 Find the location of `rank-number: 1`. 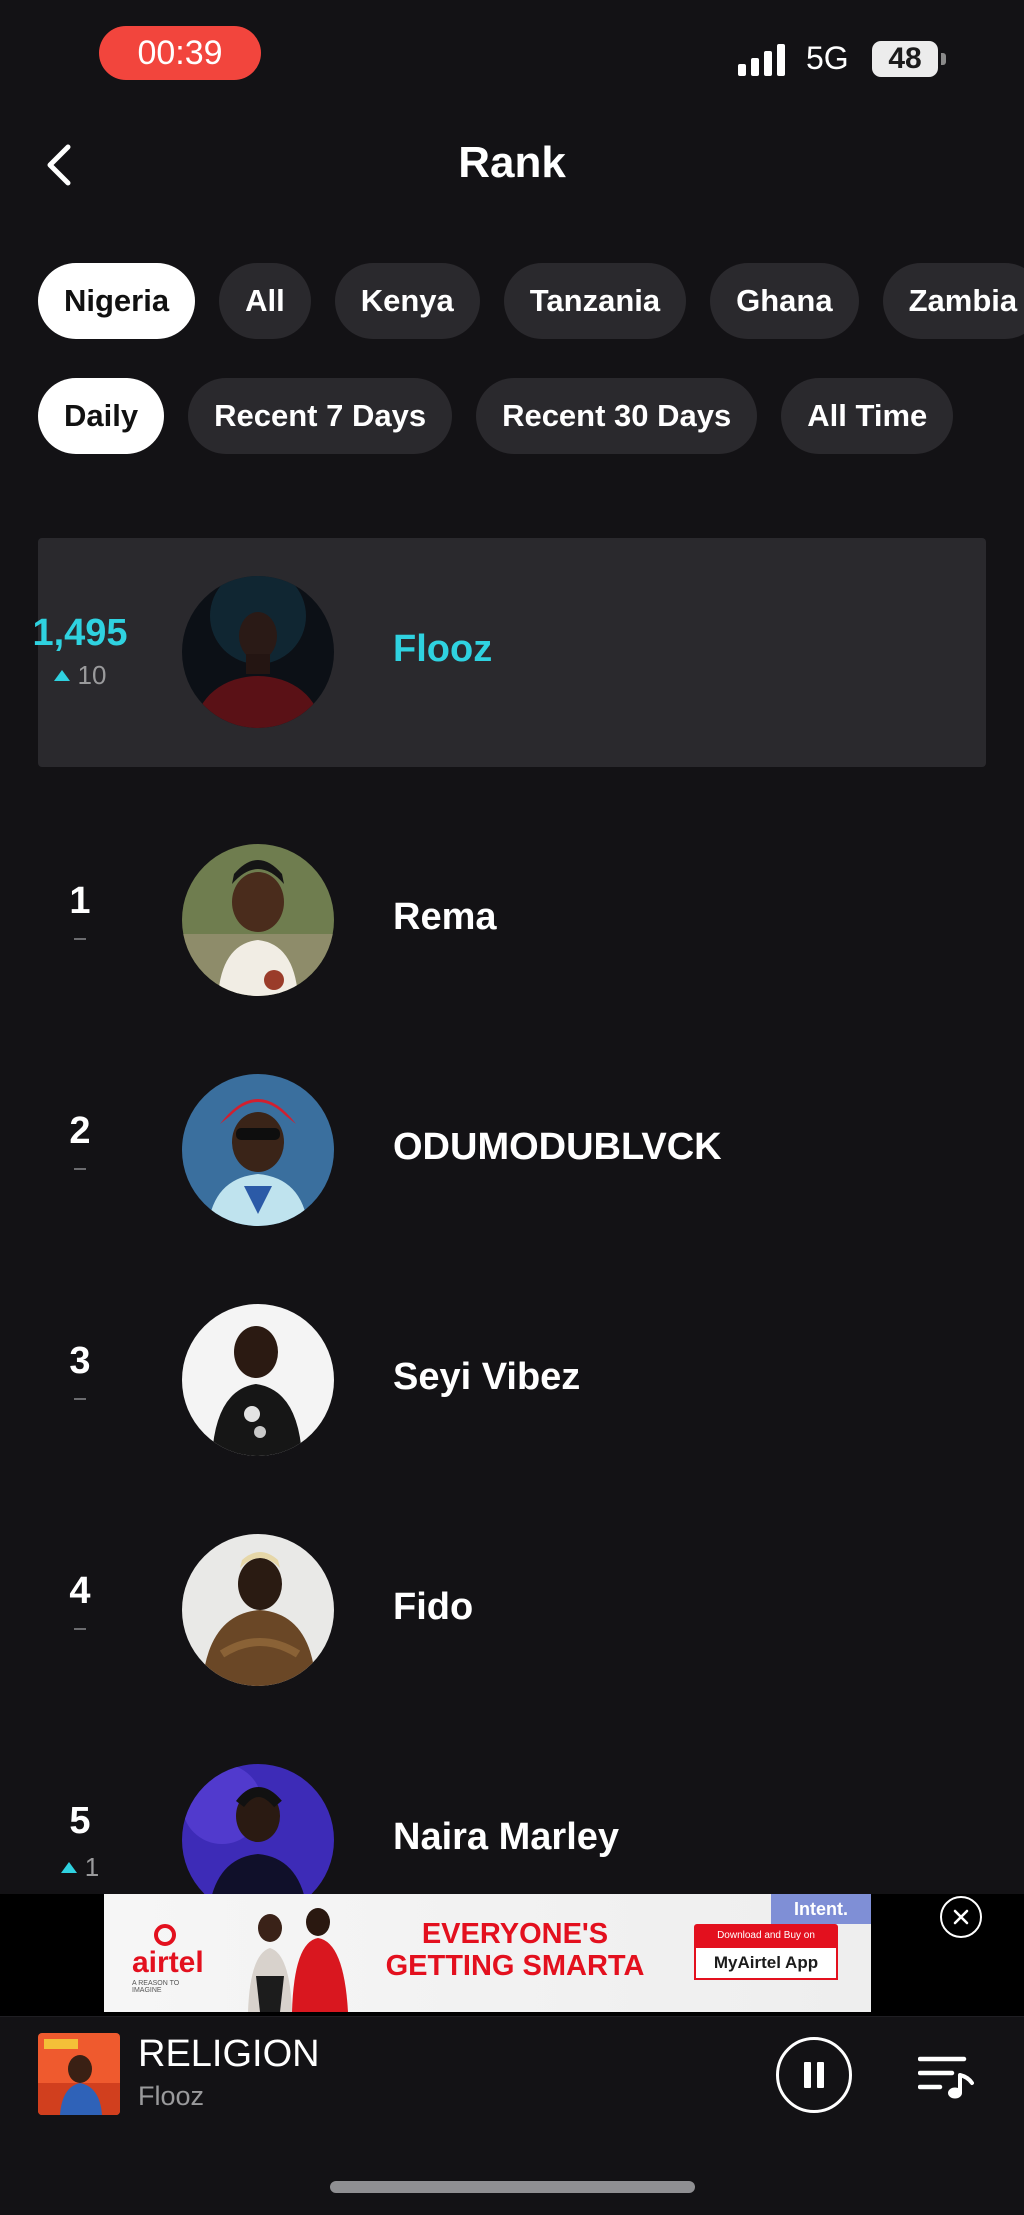

rank-number: 1 is located at coordinates (80, 901).